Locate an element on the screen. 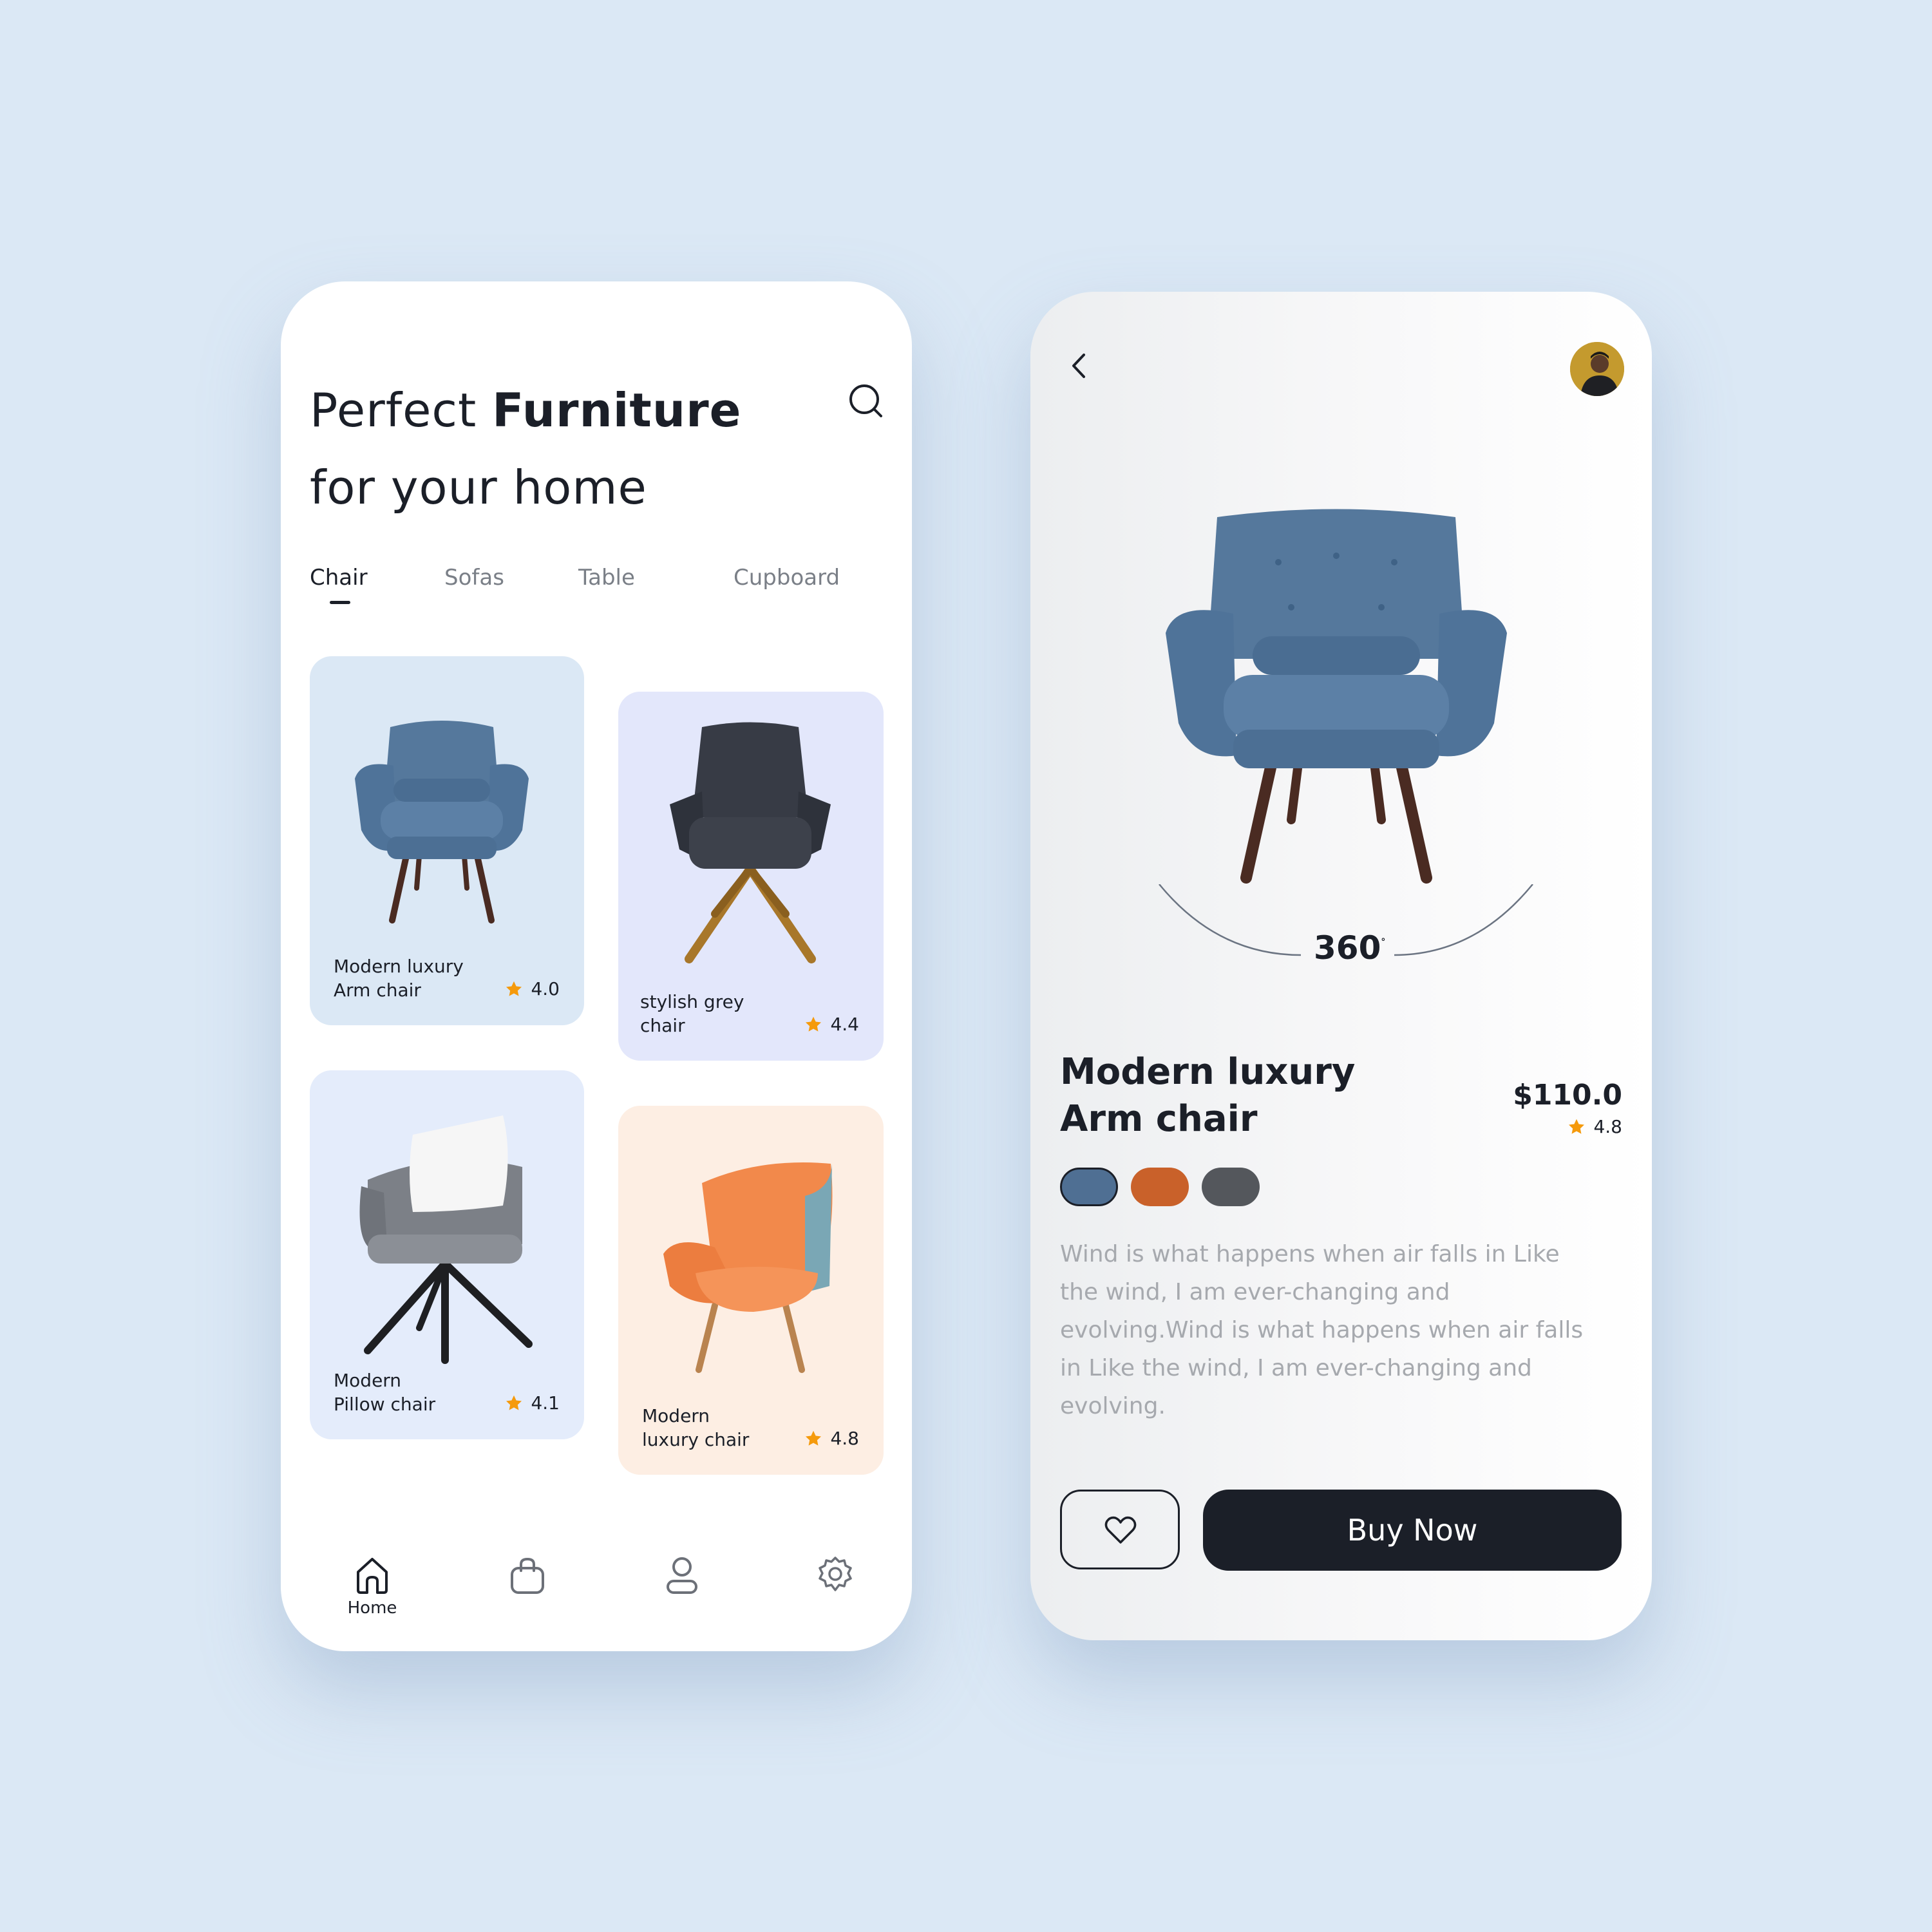 The width and height of the screenshot is (1932, 1932). home-icon is located at coordinates (372, 1576).